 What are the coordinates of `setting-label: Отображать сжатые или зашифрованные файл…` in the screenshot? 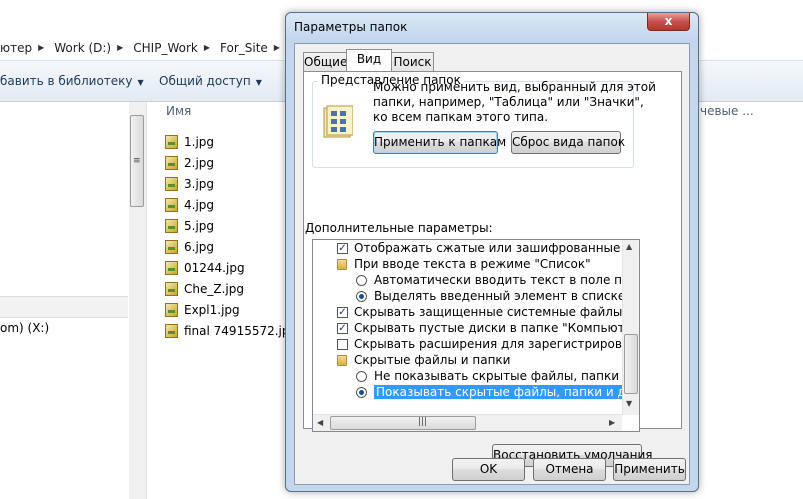 It's located at (496, 248).